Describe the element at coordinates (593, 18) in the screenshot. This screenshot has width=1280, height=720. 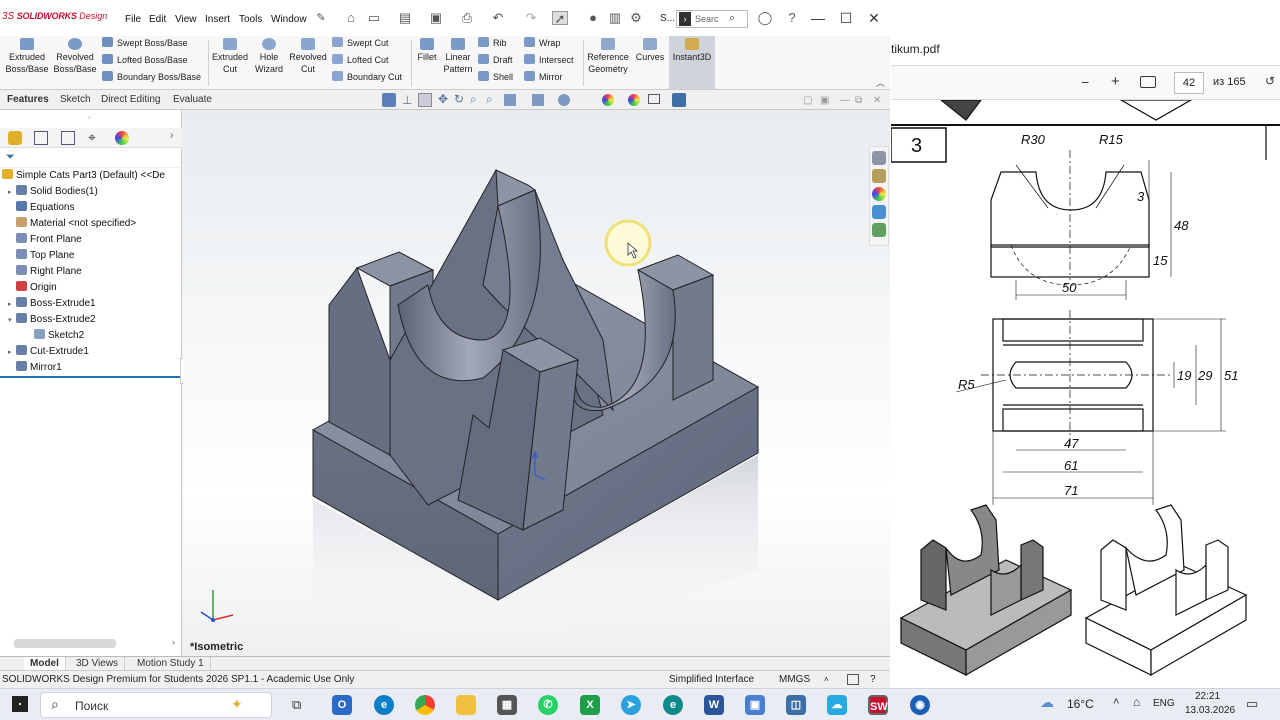
I see `traffic-light-icon: ●` at that location.